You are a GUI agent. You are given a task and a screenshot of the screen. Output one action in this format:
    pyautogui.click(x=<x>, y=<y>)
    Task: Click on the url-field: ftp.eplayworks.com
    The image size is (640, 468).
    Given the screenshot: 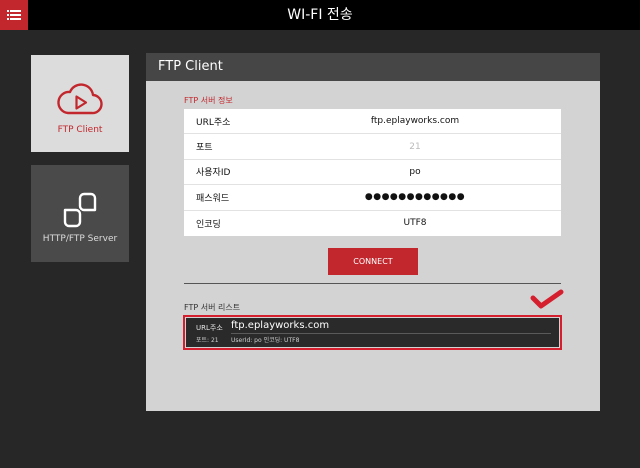 What is the action you would take?
    pyautogui.click(x=435, y=121)
    